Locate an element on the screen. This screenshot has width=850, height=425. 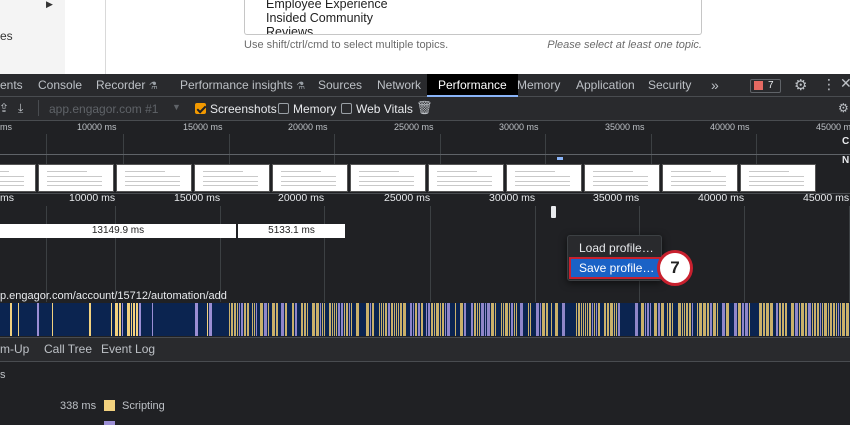
interaction-bar: 13149.9 ms is located at coordinates (118, 231).